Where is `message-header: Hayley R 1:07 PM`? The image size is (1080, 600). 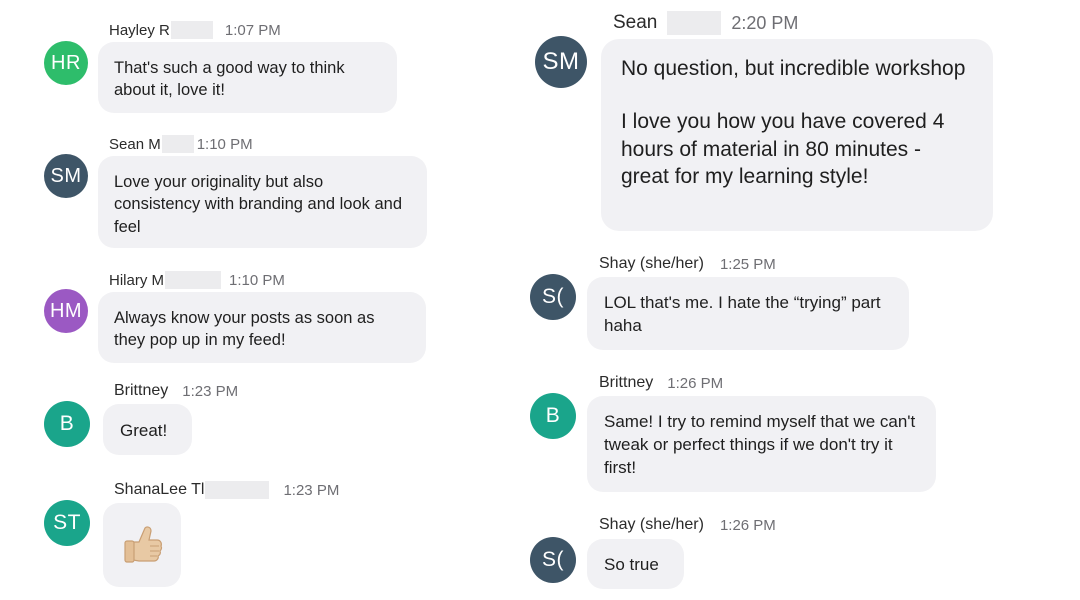 message-header: Hayley R 1:07 PM is located at coordinates (195, 30).